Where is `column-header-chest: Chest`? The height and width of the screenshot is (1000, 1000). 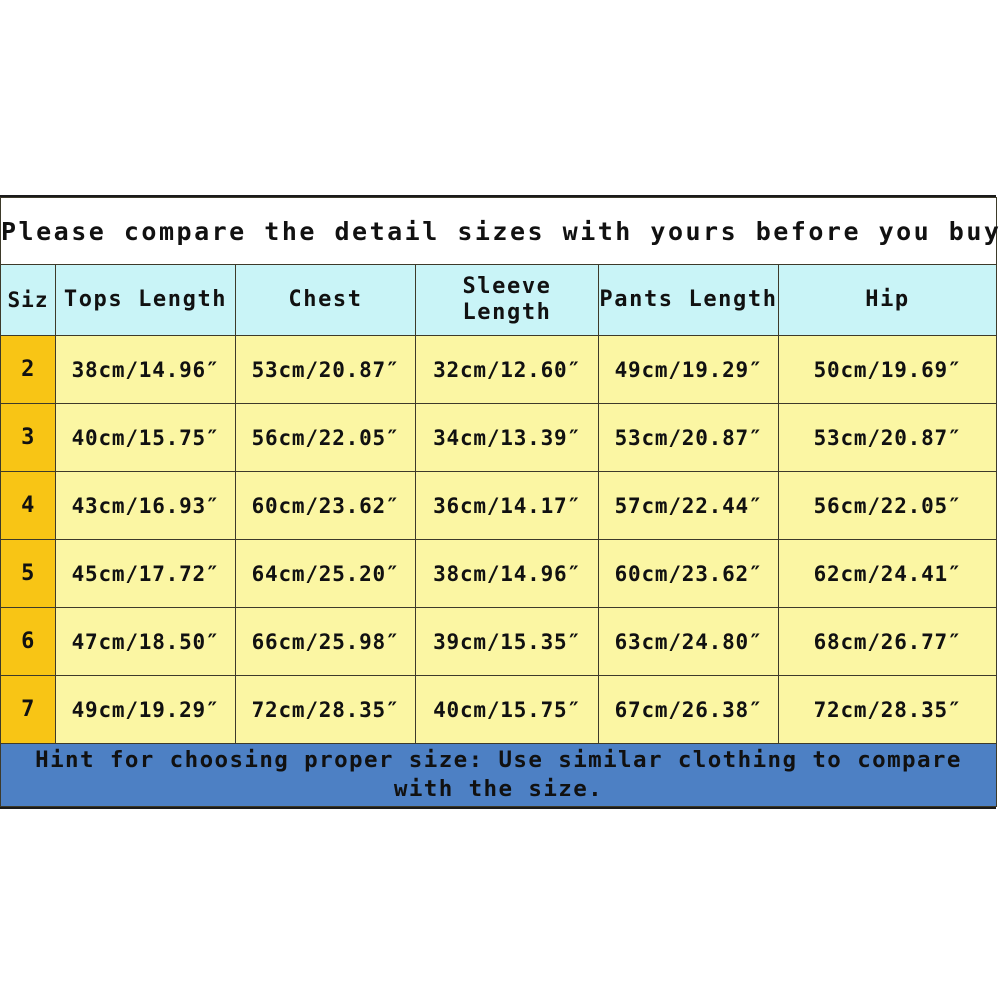 column-header-chest: Chest is located at coordinates (325, 300).